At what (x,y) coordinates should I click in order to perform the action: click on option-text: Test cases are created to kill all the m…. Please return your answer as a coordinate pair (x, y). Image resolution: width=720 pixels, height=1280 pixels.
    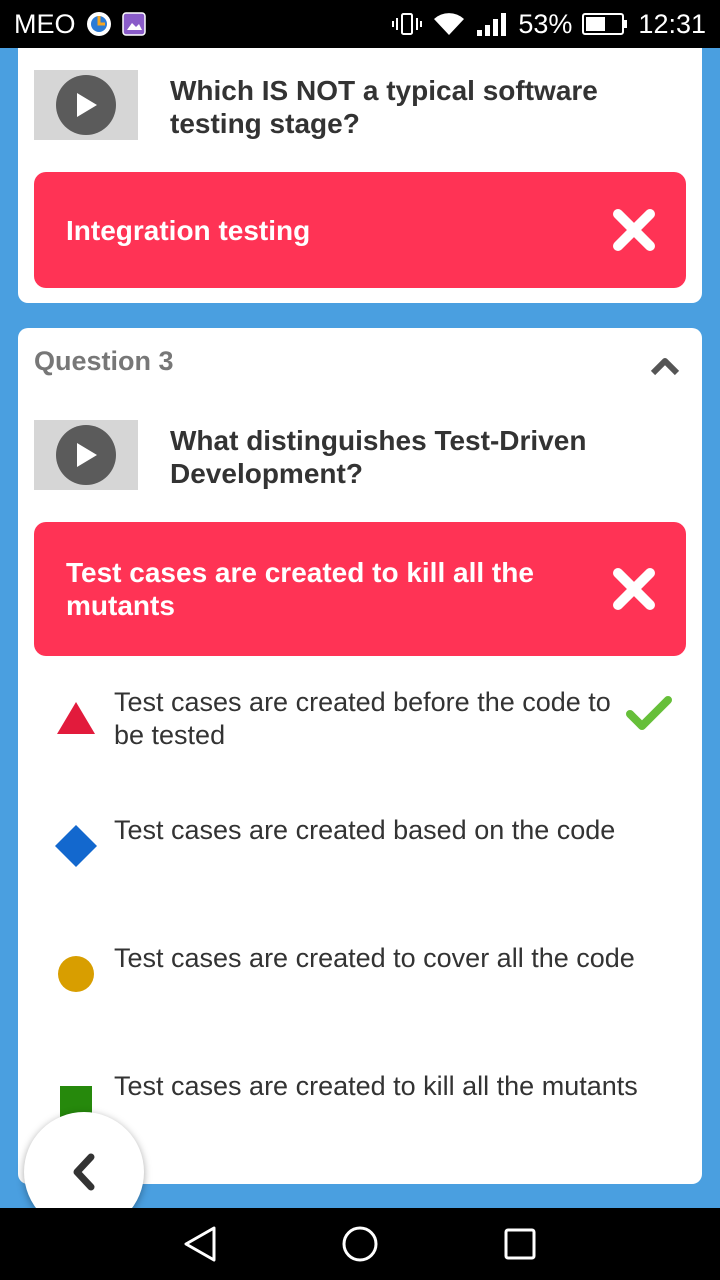
    Looking at the image, I should click on (376, 1086).